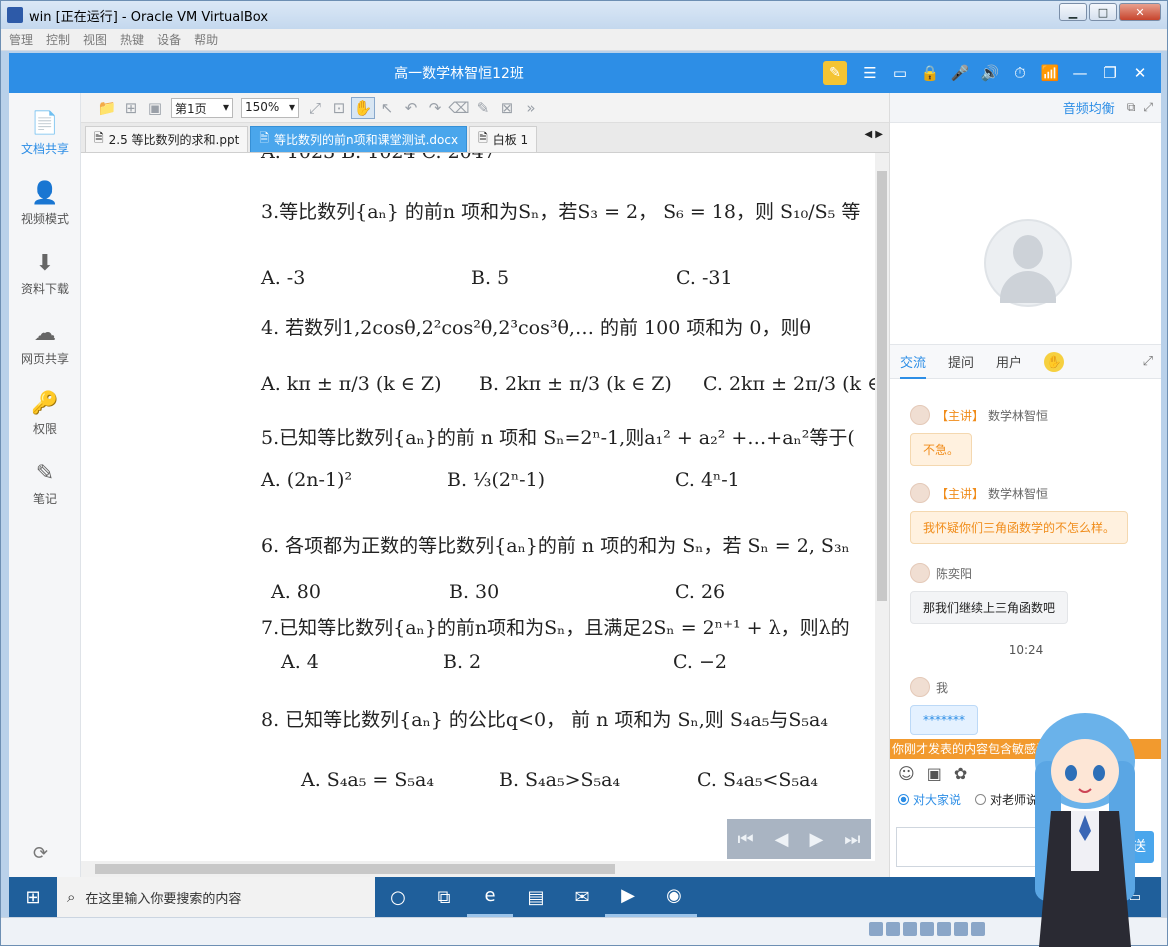 This screenshot has height=947, width=1168. I want to click on zoom-value: 150%, so click(262, 106).